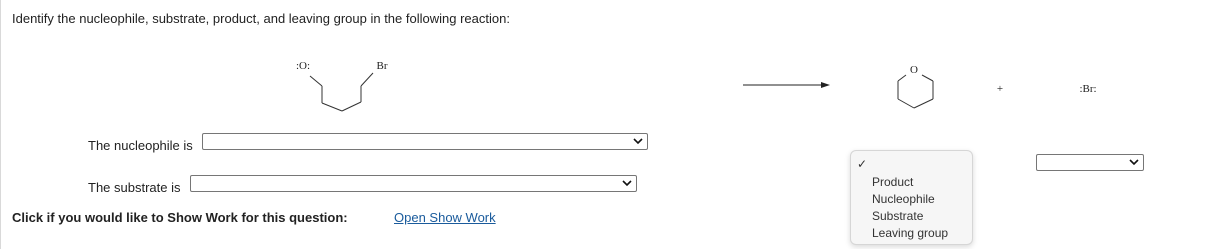 The image size is (1208, 249). I want to click on menu-option-leaving-group: Leaving group, so click(910, 233).